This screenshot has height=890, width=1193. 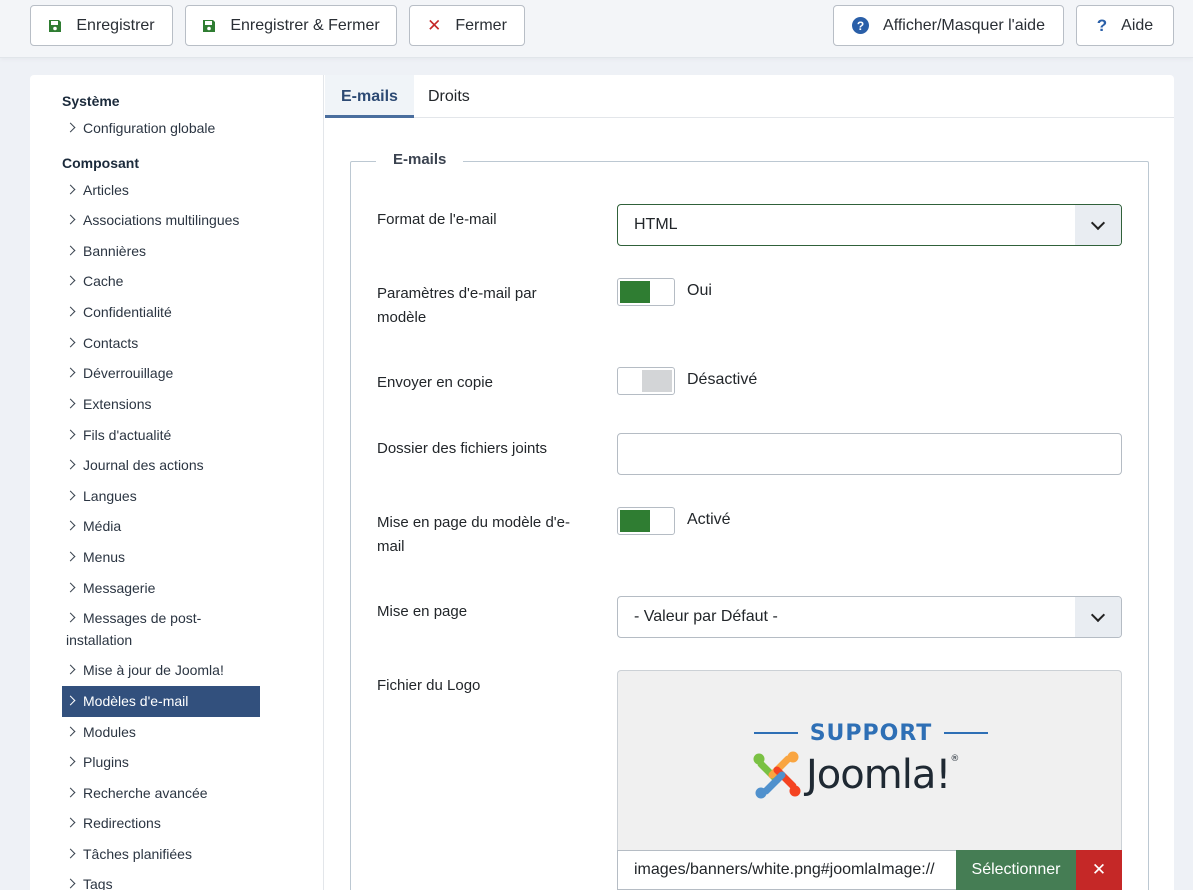 What do you see at coordinates (161, 281) in the screenshot?
I see `sidebar-item-cache: Cache` at bounding box center [161, 281].